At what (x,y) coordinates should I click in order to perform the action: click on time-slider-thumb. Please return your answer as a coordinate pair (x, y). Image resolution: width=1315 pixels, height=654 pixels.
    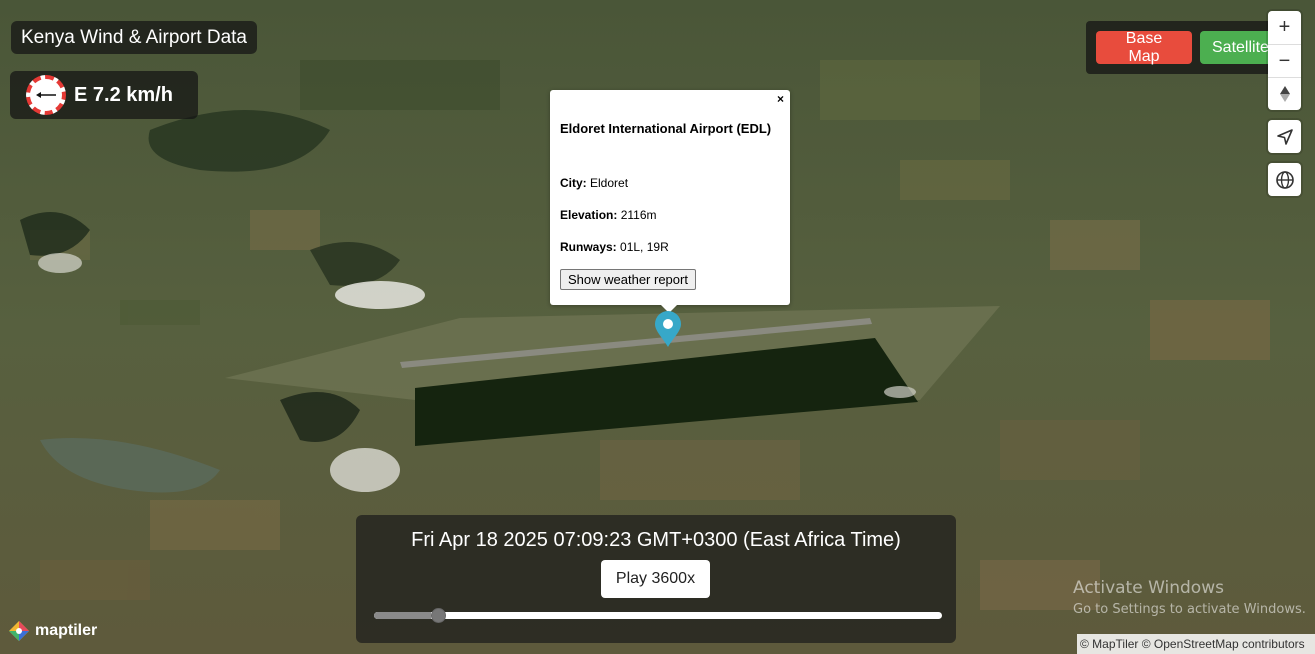
    Looking at the image, I should click on (439, 615).